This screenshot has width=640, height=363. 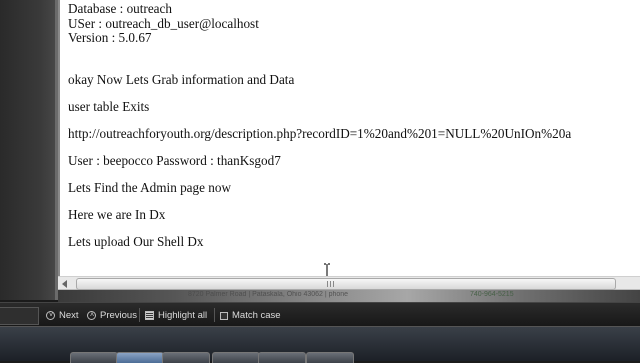 What do you see at coordinates (492, 294) in the screenshot?
I see `background-phone-text: 740-964-5215` at bounding box center [492, 294].